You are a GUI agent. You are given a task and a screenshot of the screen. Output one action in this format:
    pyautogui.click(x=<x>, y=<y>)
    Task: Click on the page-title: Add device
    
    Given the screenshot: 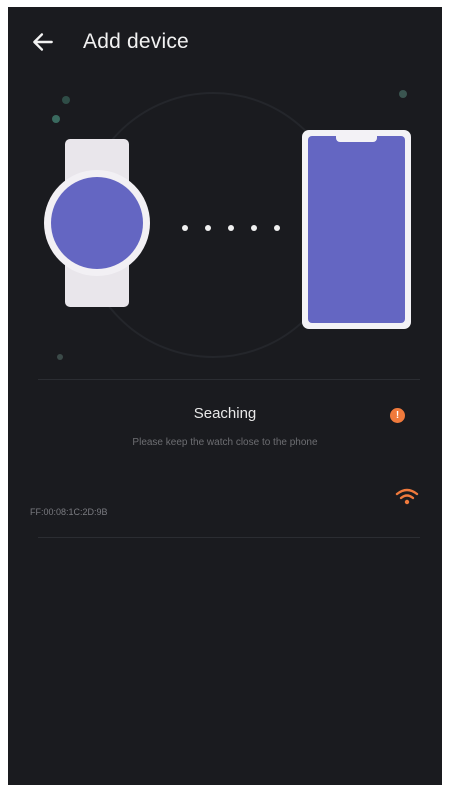 What is the action you would take?
    pyautogui.click(x=136, y=41)
    